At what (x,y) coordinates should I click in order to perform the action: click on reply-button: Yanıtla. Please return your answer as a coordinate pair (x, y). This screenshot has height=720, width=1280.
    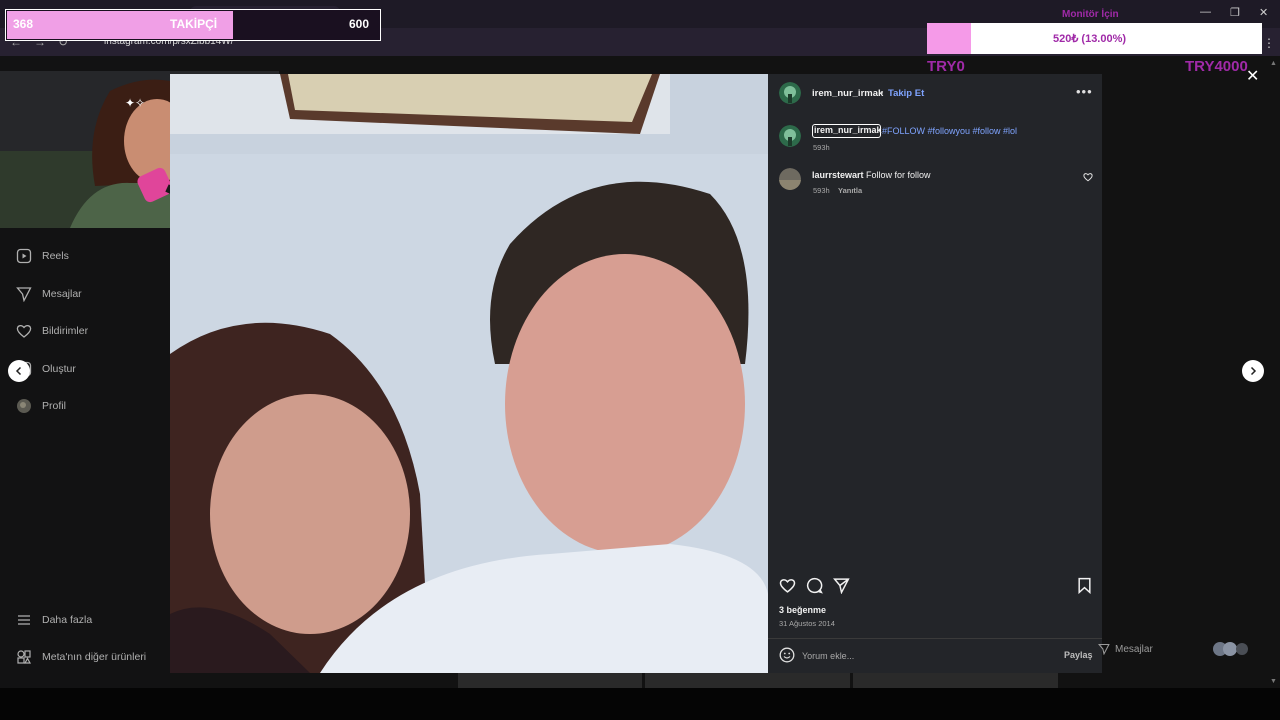
    Looking at the image, I should click on (850, 190).